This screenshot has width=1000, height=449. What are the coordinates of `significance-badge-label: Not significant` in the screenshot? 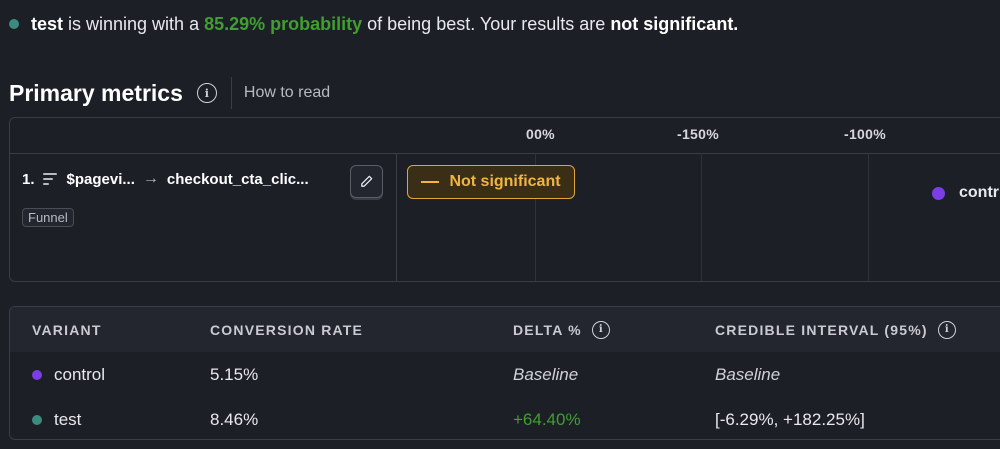 It's located at (505, 181).